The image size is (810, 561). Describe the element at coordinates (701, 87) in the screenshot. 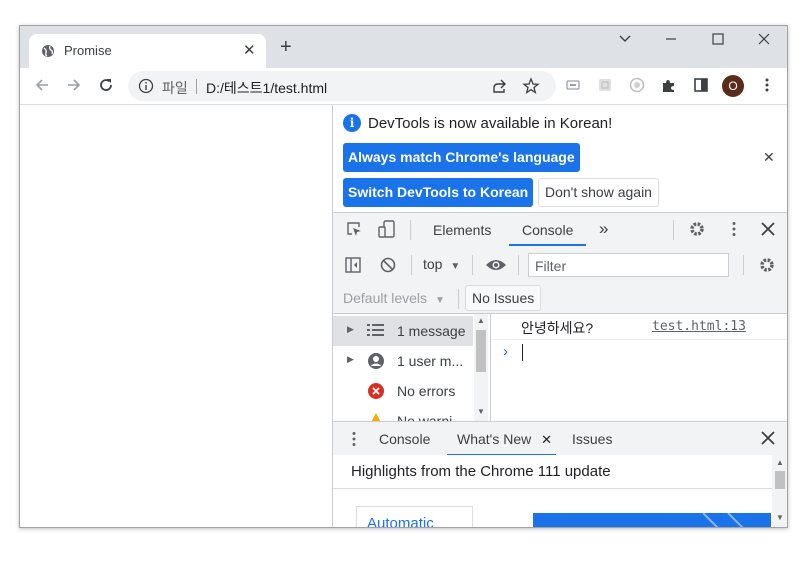

I see `side-panel-icon` at that location.